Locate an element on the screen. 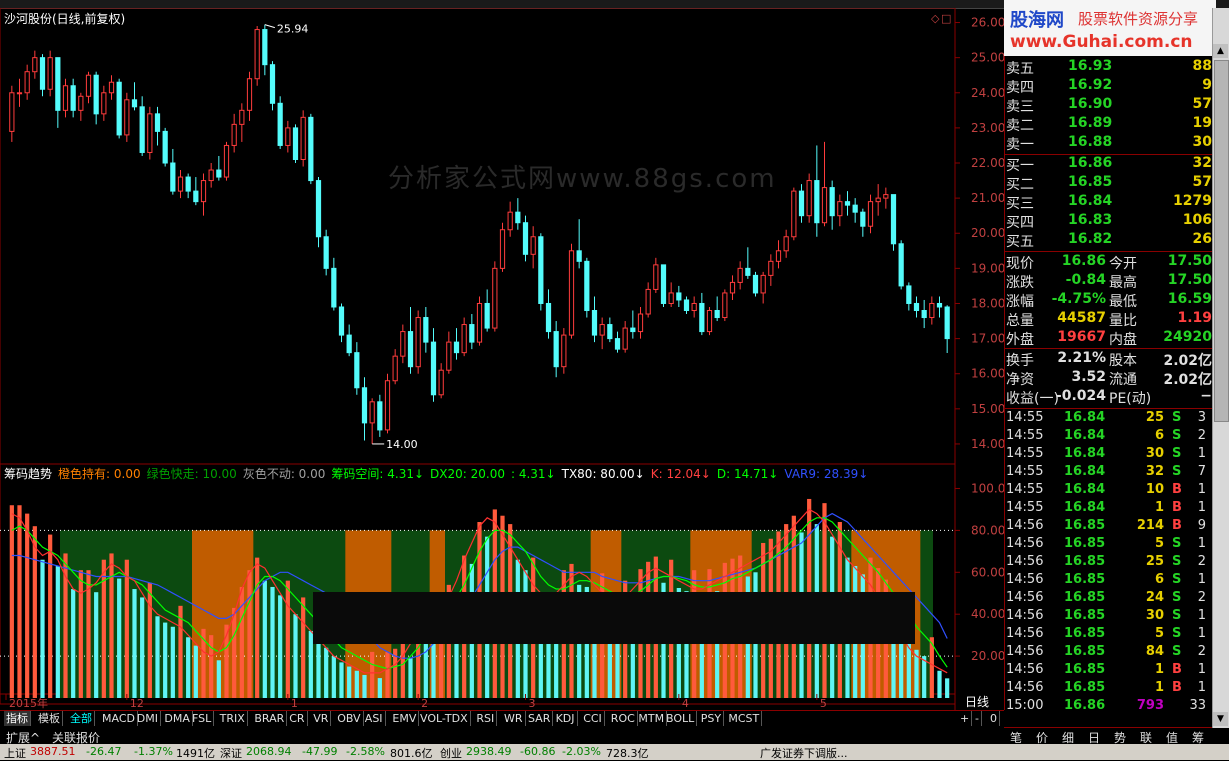 This screenshot has height=761, width=1229. watermark: 分析家公式网www.88gs.com is located at coordinates (582, 179).